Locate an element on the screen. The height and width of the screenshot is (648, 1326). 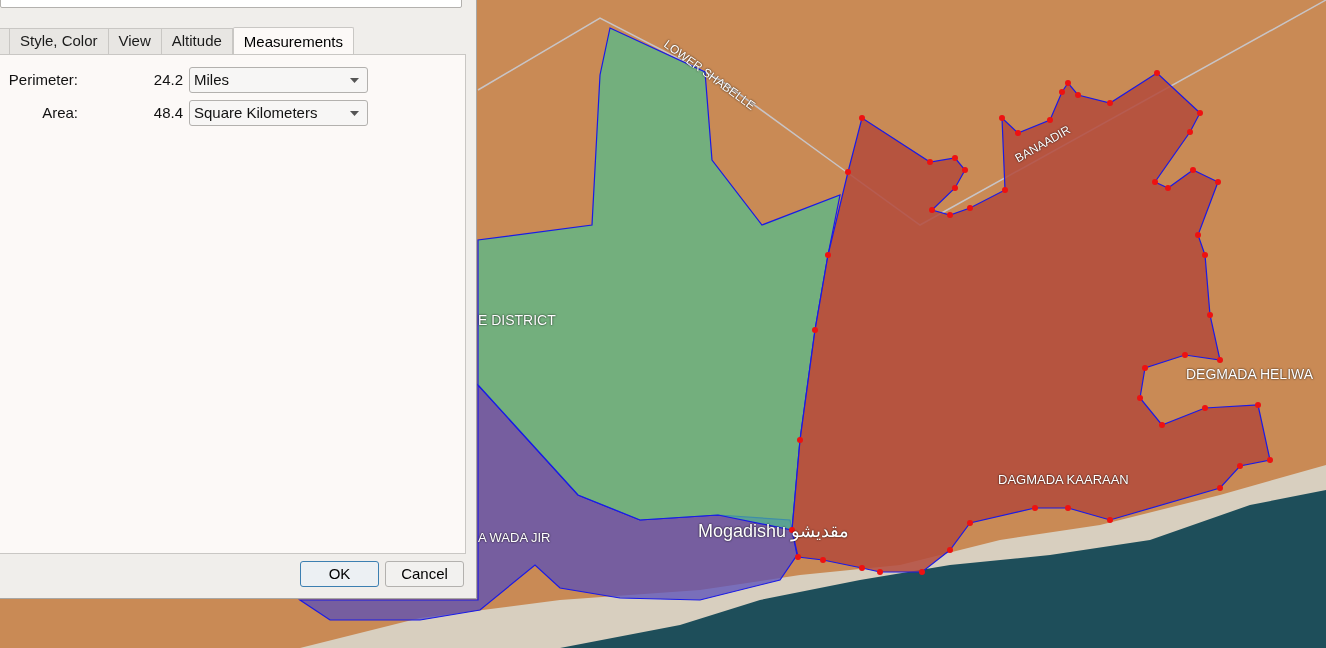
tab: Measurements is located at coordinates (293, 41).